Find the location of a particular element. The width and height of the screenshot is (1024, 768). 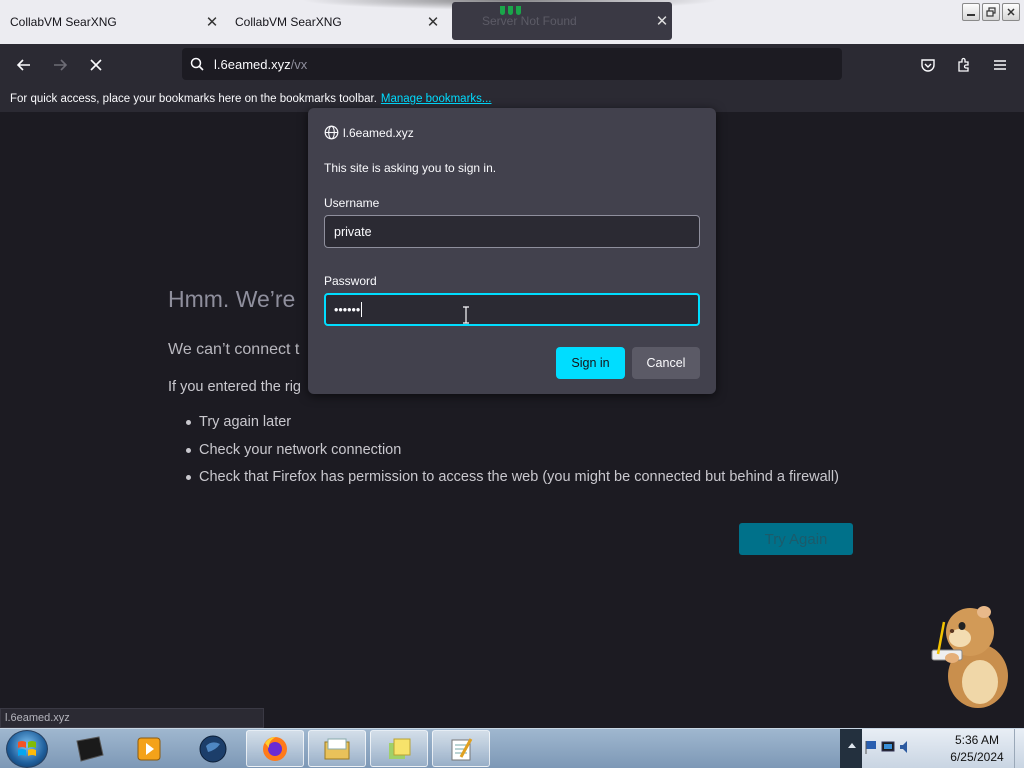

taskbar-firefox is located at coordinates (275, 748).